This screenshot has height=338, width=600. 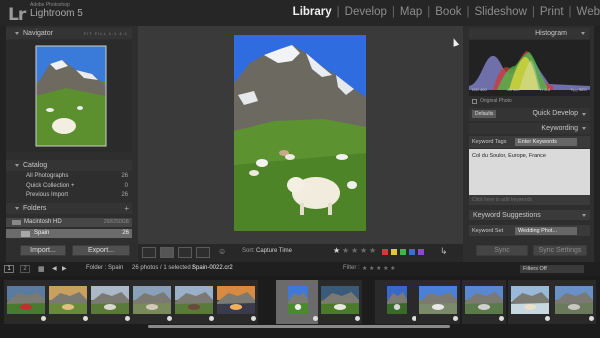 What do you see at coordinates (588, 12) in the screenshot?
I see `module-web: Web` at bounding box center [588, 12].